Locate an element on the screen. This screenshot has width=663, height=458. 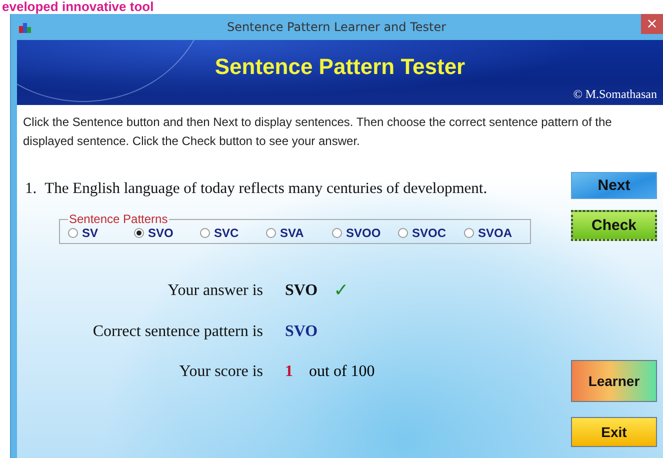
question-number: 1. is located at coordinates (31, 189).